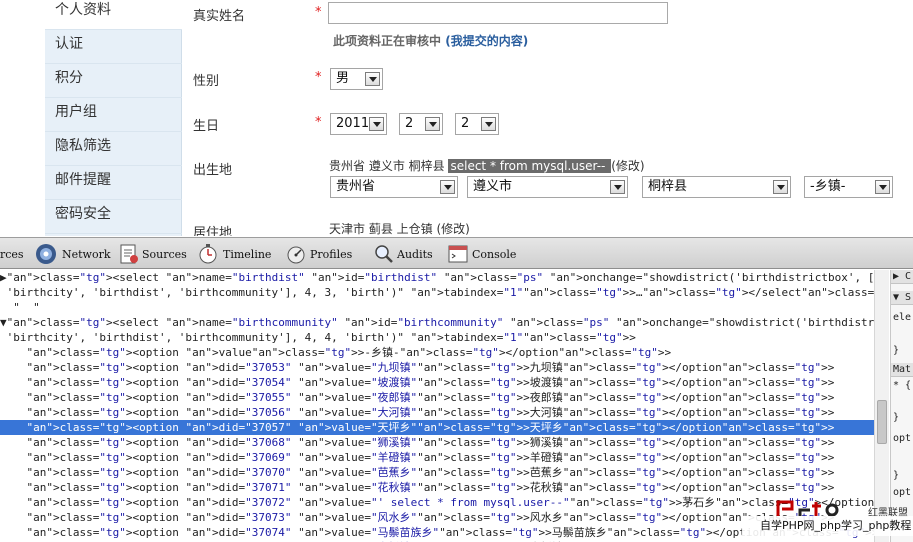 The height and width of the screenshot is (542, 913). I want to click on gender-label: 性别, so click(206, 81).